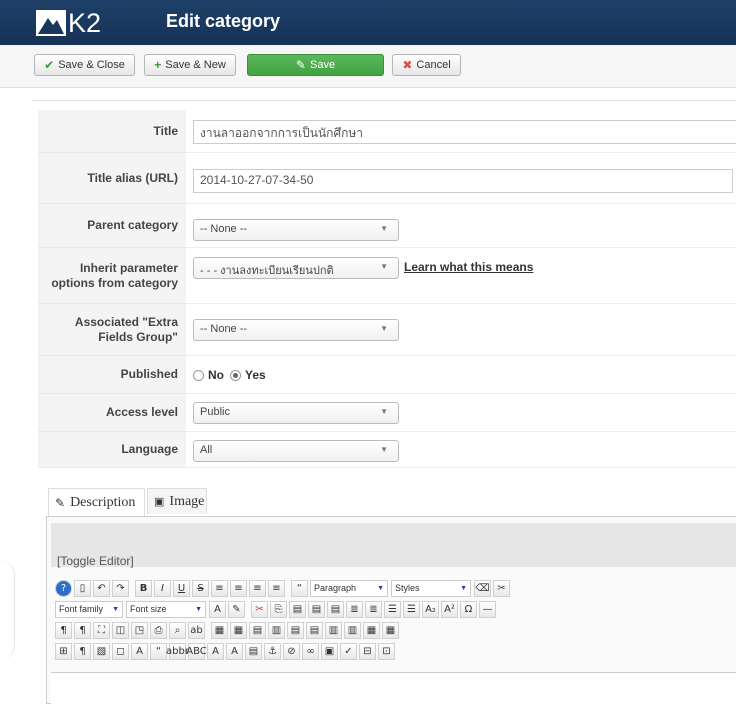 This screenshot has height=704, width=736. Describe the element at coordinates (166, 609) in the screenshot. I see `font-size-select: Font size ▼` at that location.